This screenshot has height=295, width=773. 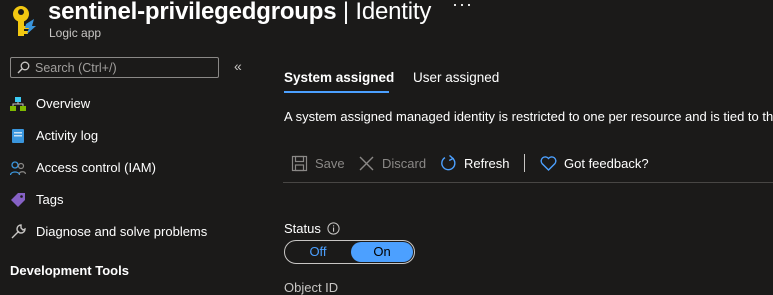 What do you see at coordinates (18, 168) in the screenshot?
I see `people-icon` at bounding box center [18, 168].